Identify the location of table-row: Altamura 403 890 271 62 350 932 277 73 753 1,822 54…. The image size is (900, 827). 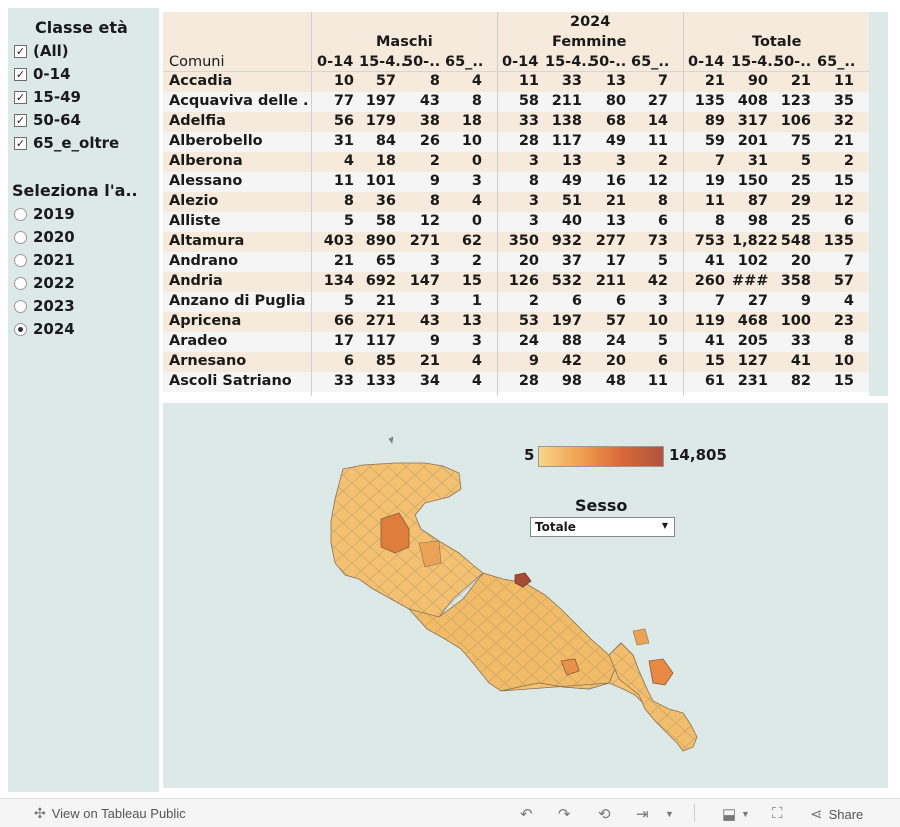
(516, 242).